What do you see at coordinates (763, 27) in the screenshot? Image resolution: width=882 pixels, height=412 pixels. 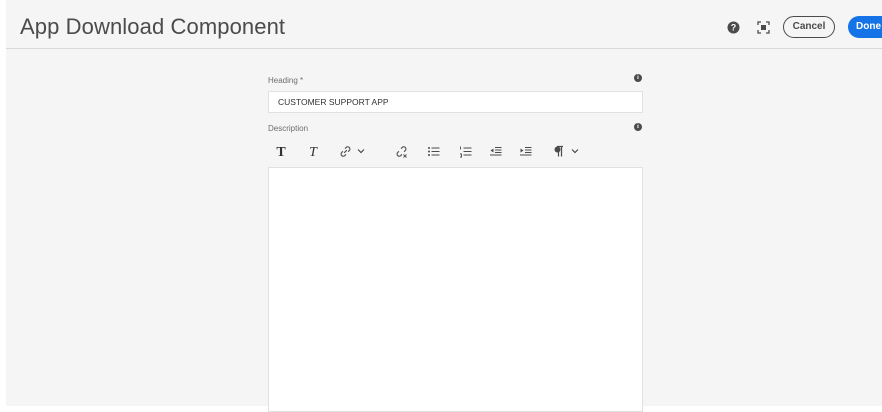 I see `fullscreen-icon` at bounding box center [763, 27].